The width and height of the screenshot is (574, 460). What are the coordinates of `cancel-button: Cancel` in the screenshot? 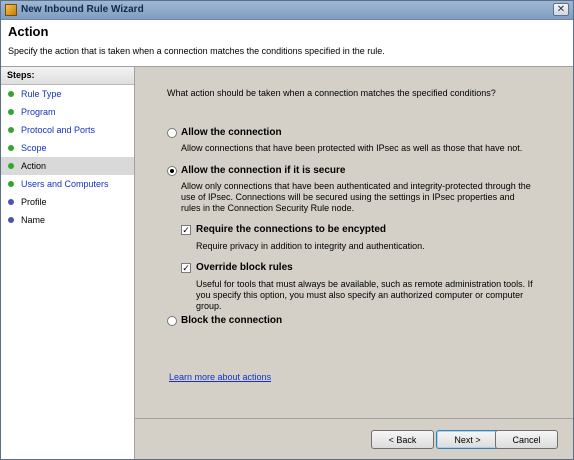 It's located at (526, 439).